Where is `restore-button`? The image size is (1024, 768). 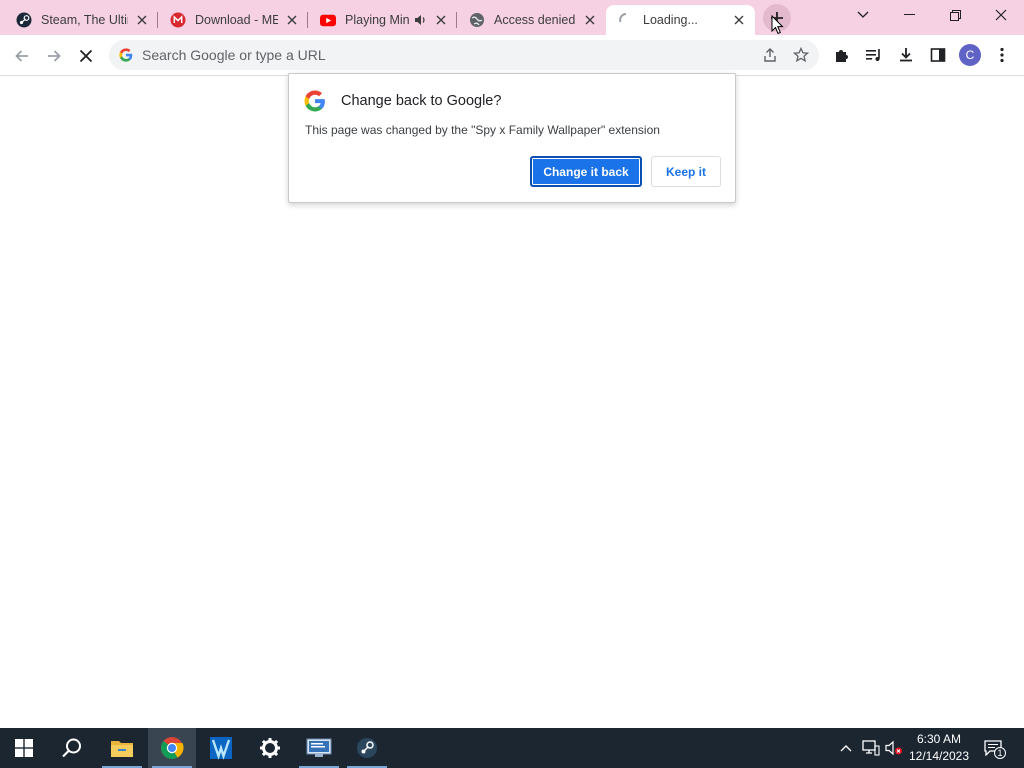 restore-button is located at coordinates (955, 15).